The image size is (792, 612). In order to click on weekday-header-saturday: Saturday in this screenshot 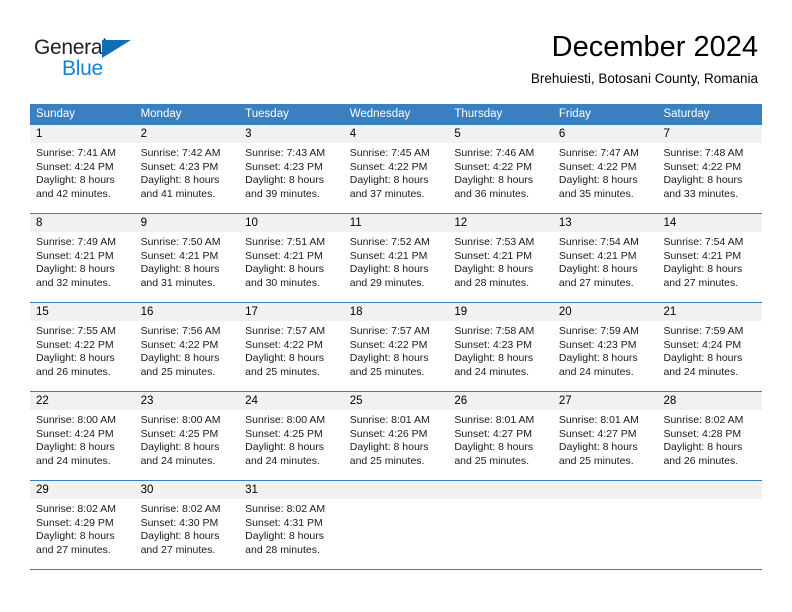, I will do `click(686, 114)`.